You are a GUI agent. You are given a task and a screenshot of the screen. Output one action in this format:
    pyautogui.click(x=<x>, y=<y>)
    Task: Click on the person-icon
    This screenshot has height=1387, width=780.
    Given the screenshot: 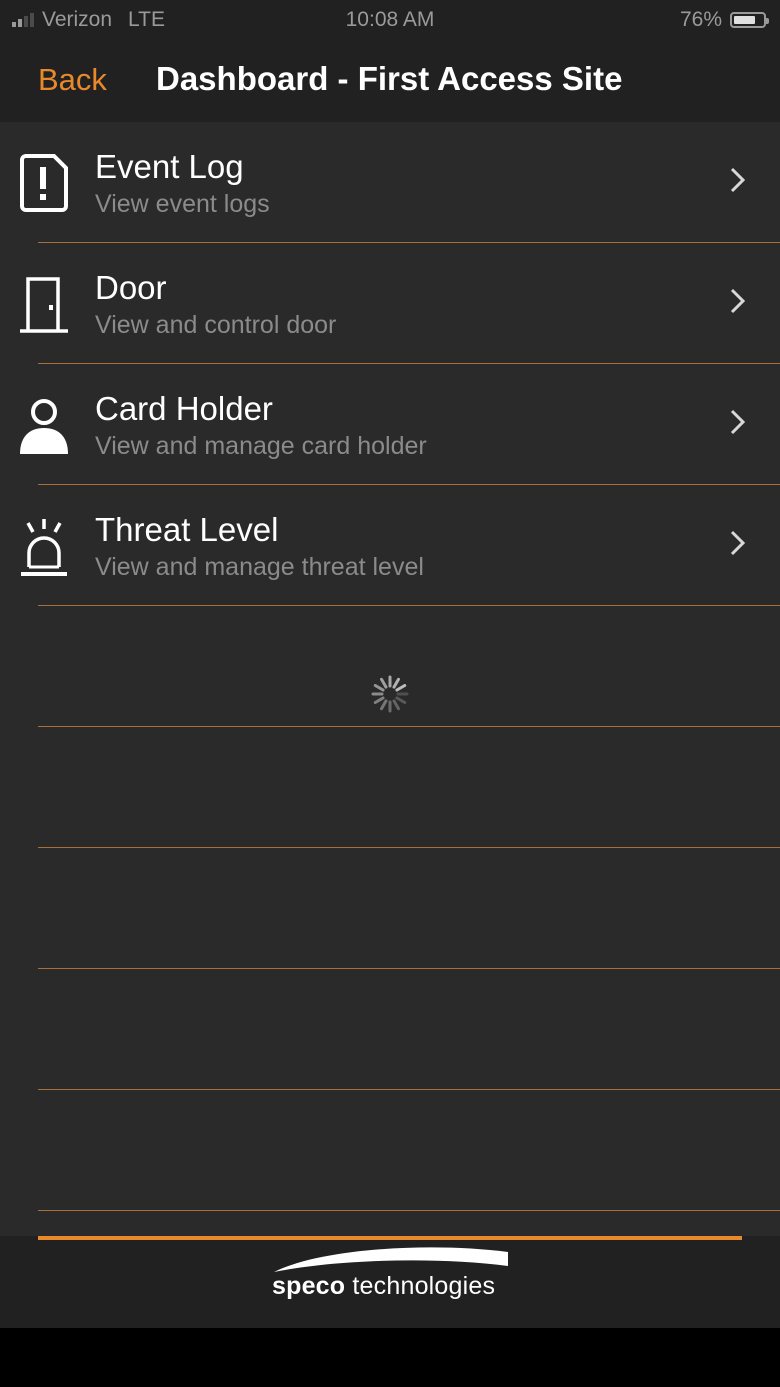 What is the action you would take?
    pyautogui.click(x=44, y=426)
    